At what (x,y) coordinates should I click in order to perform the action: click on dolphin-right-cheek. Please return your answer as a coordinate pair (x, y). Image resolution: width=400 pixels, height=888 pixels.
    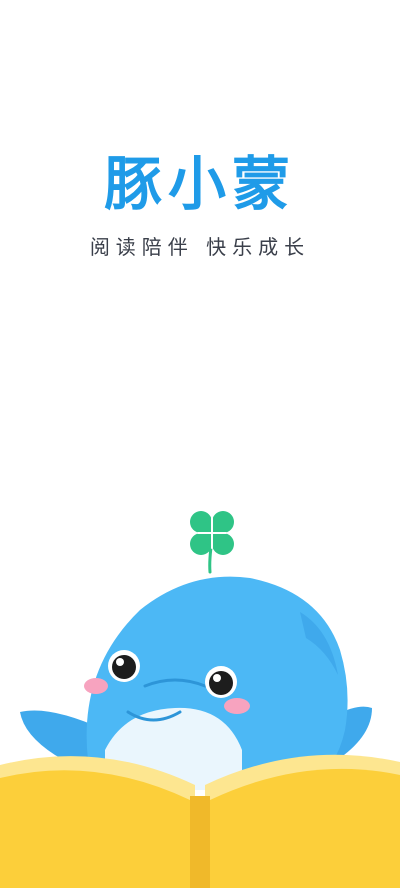
    Looking at the image, I should click on (237, 706).